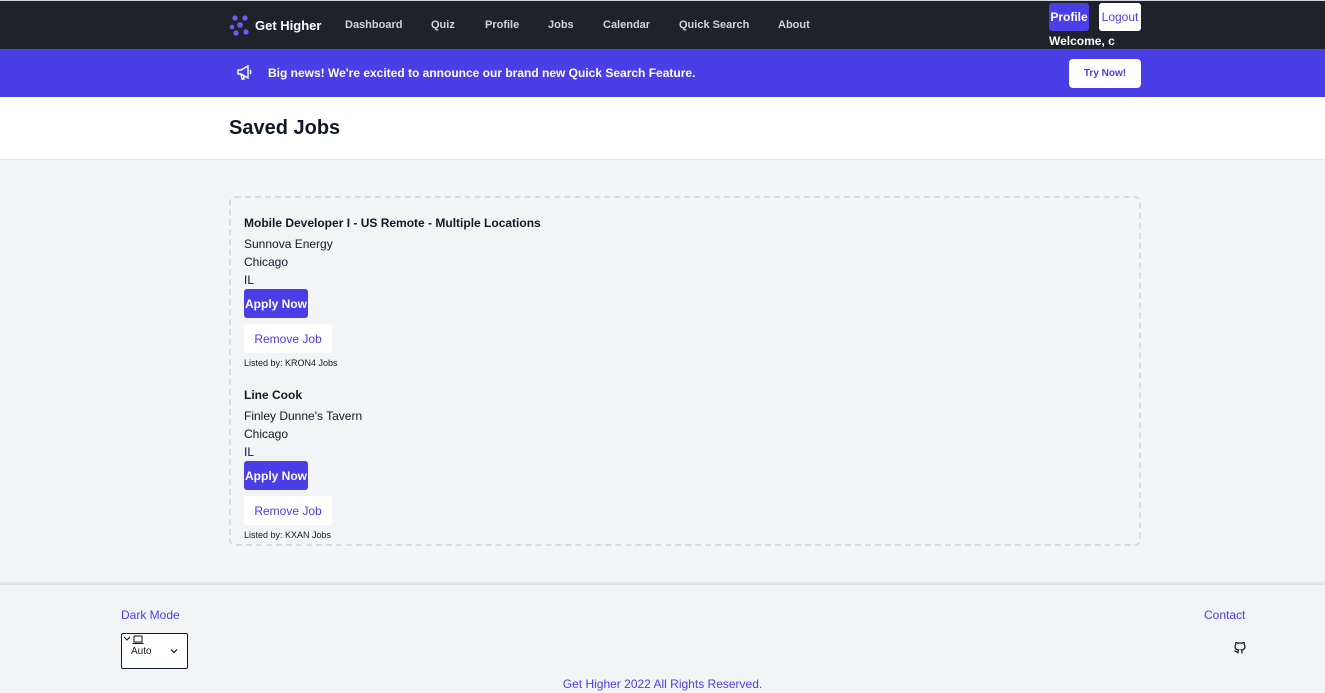 Image resolution: width=1325 pixels, height=693 pixels. I want to click on welcome-text: Welcome, c, so click(1082, 41).